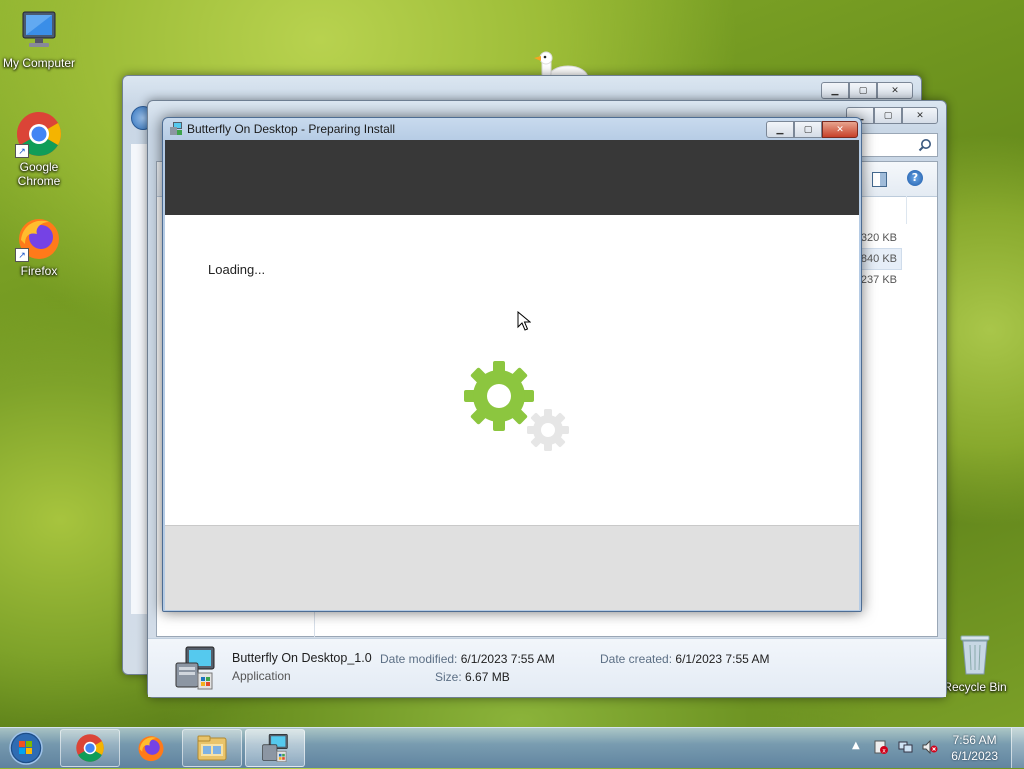  I want to click on date-created-value: 6/1/2023 7:55 AM, so click(722, 659).